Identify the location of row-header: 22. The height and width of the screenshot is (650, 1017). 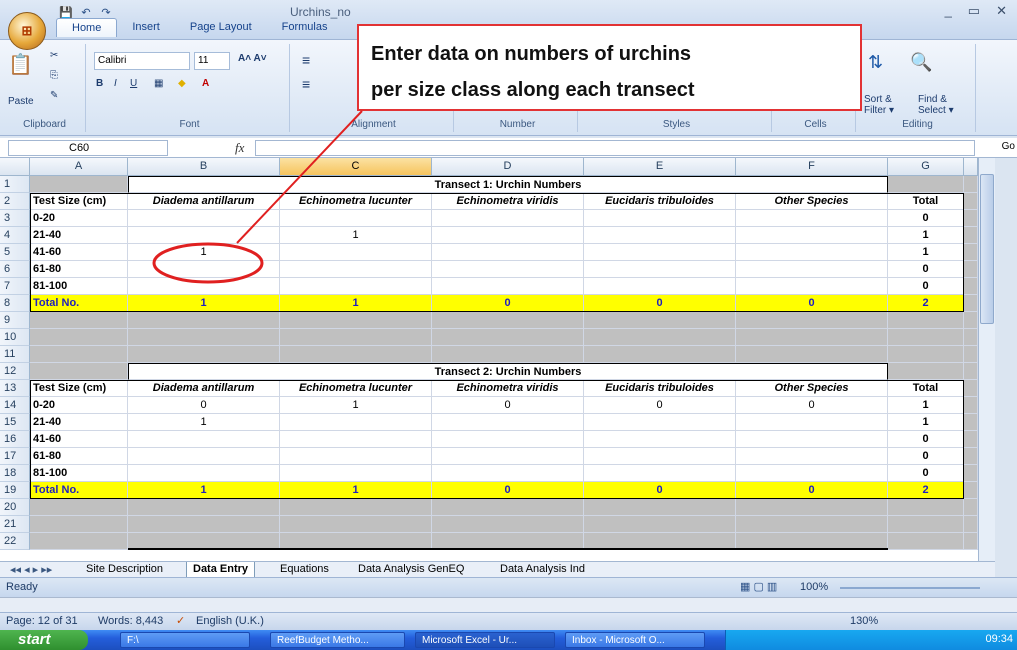
(15, 541).